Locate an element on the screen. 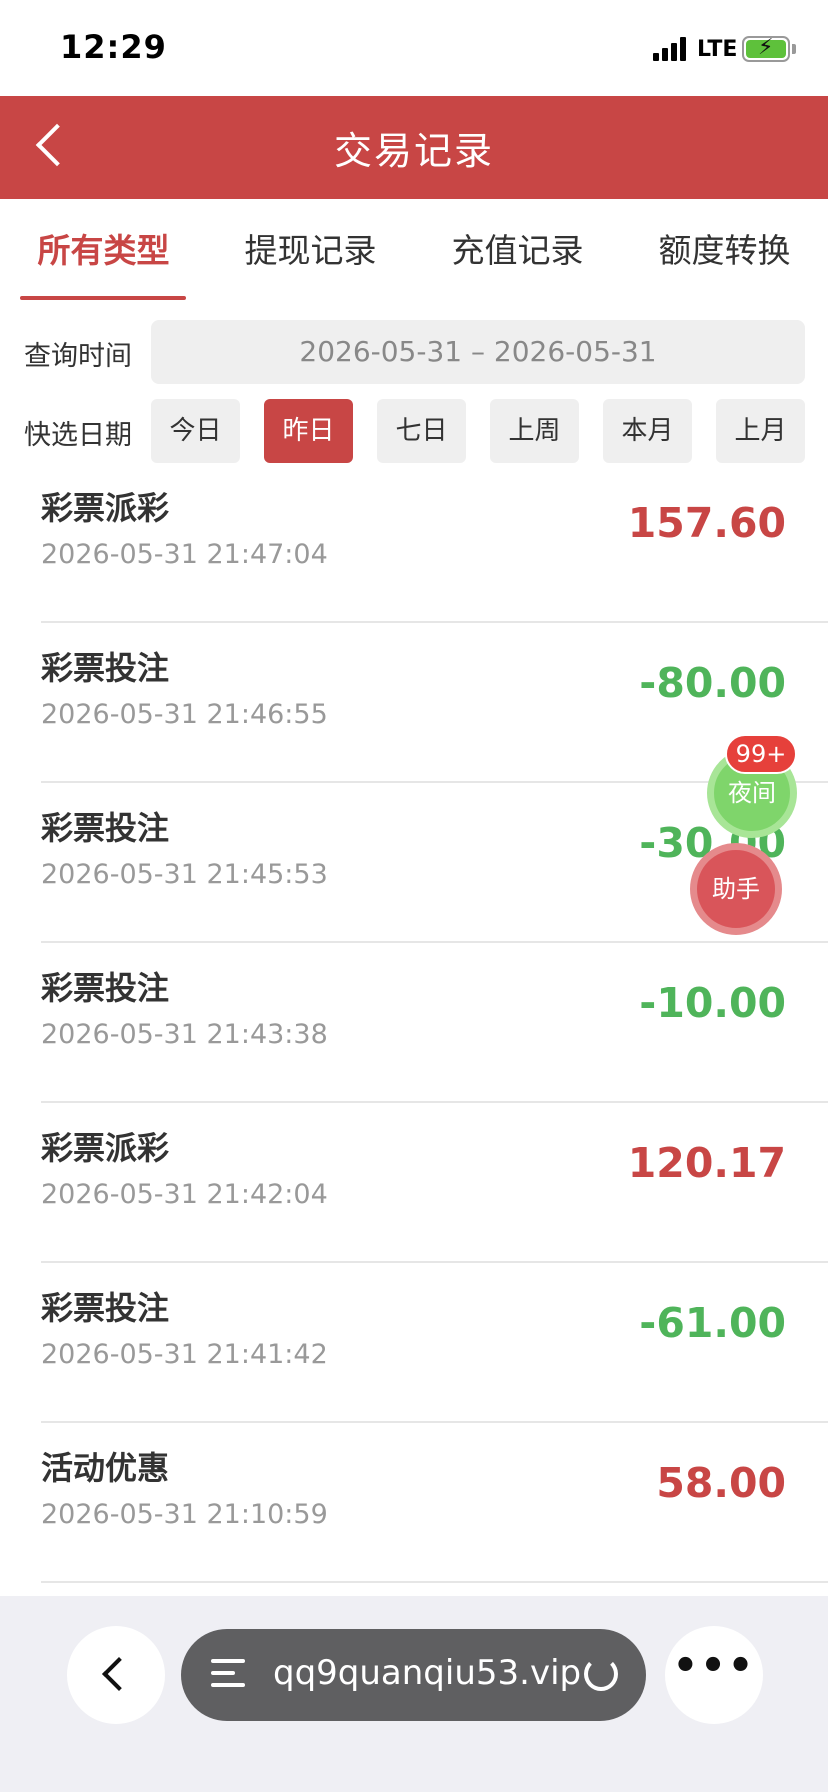  network-label: LTE is located at coordinates (717, 49).